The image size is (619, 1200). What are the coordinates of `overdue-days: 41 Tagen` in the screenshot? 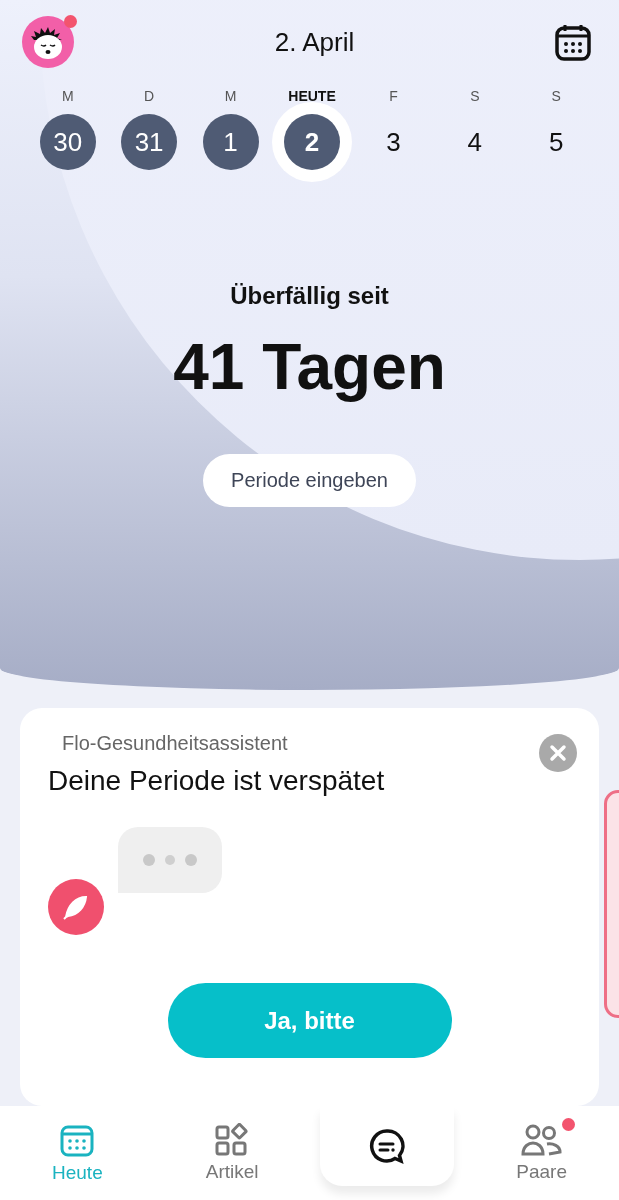 It's located at (309, 367).